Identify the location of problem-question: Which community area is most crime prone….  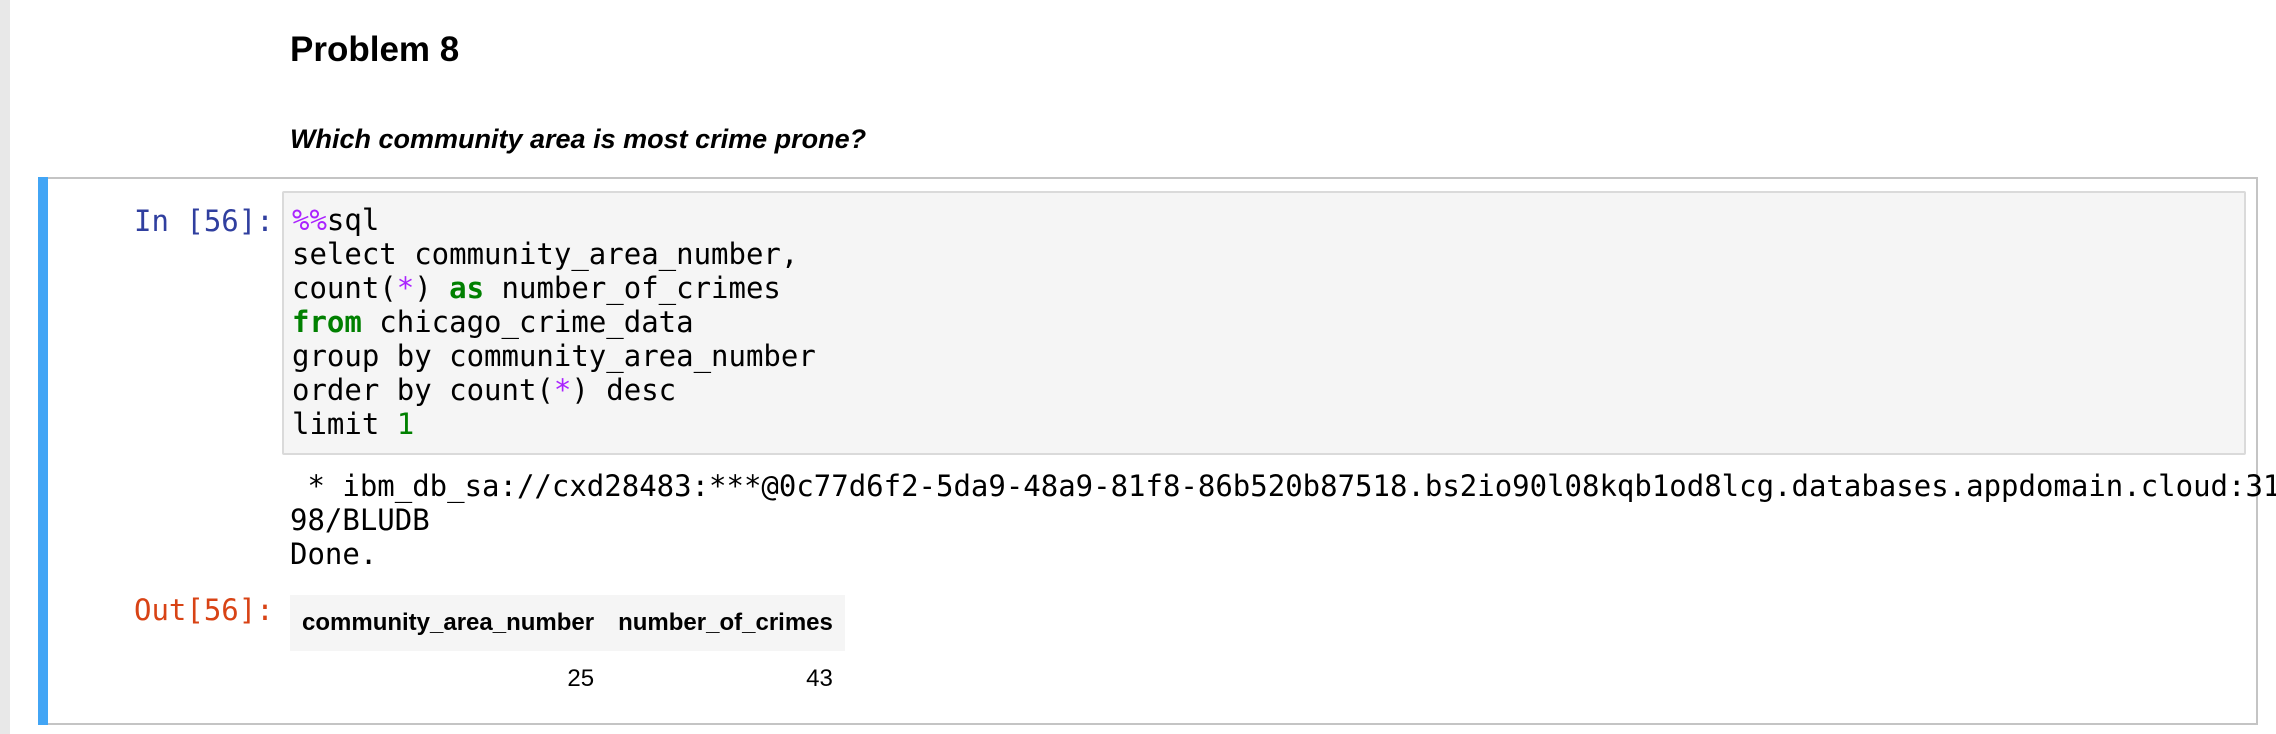
(578, 139).